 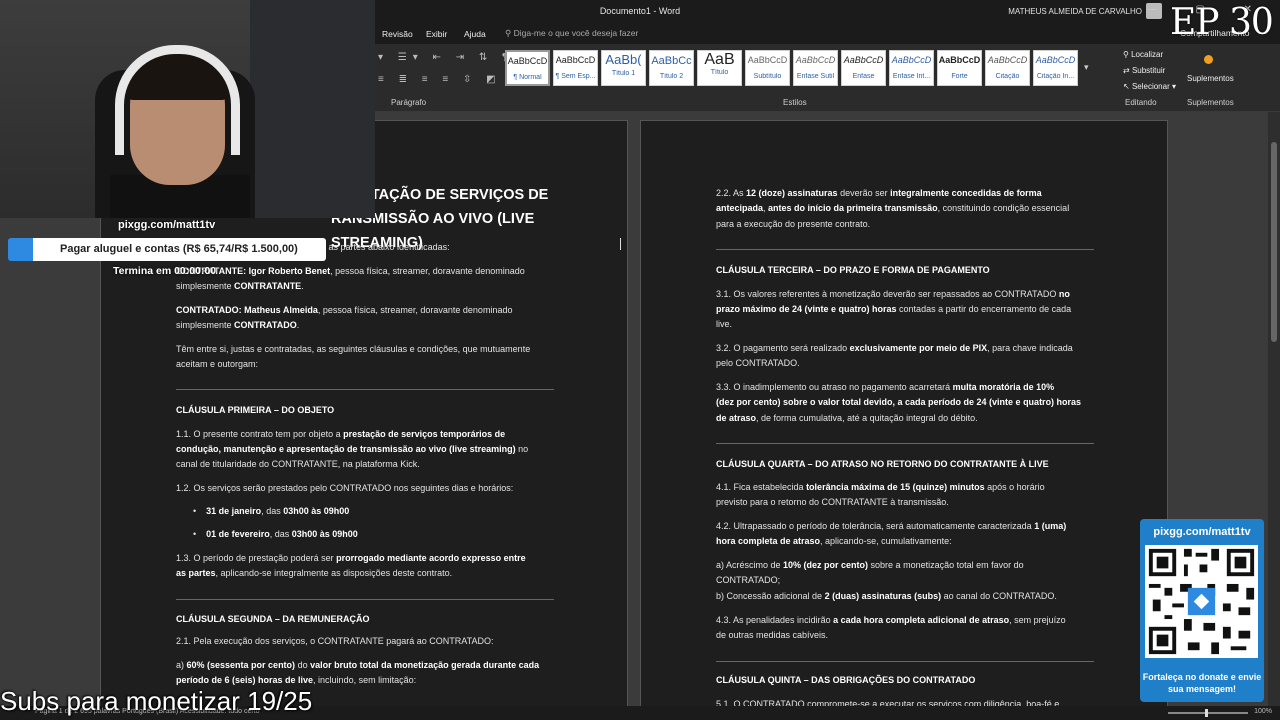 I want to click on contratado-line2-bold: CONTRATADO, so click(x=265, y=325).